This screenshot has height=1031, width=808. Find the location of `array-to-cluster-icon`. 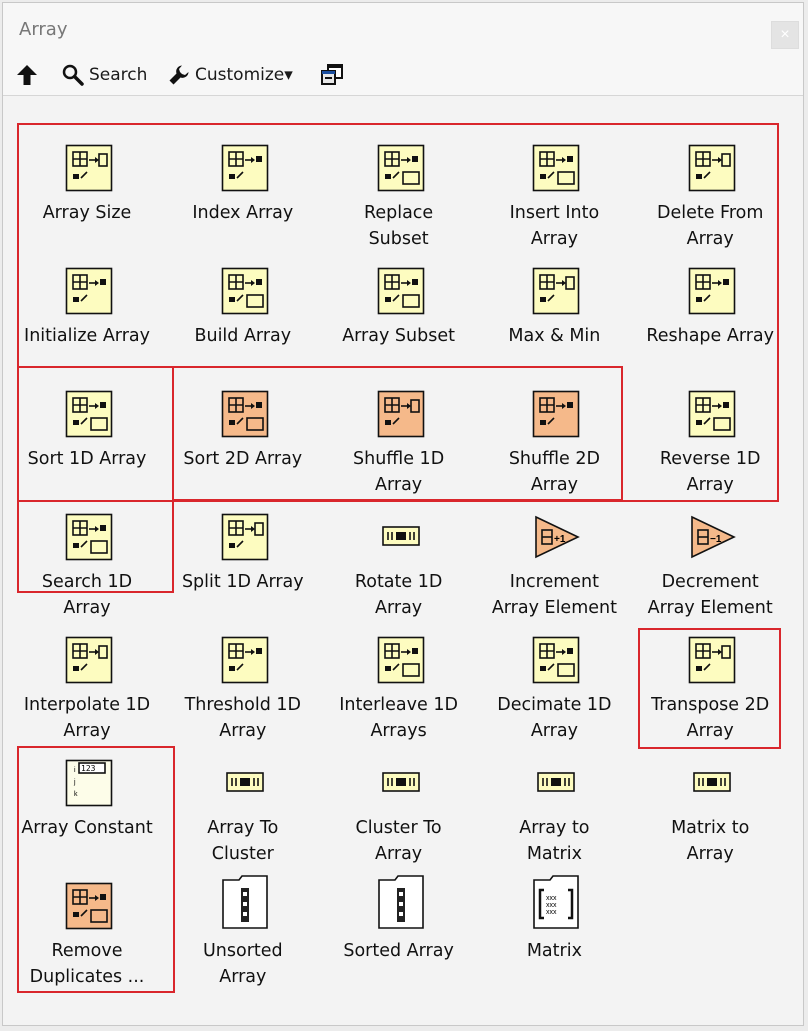

array-to-cluster-icon is located at coordinates (245, 783).